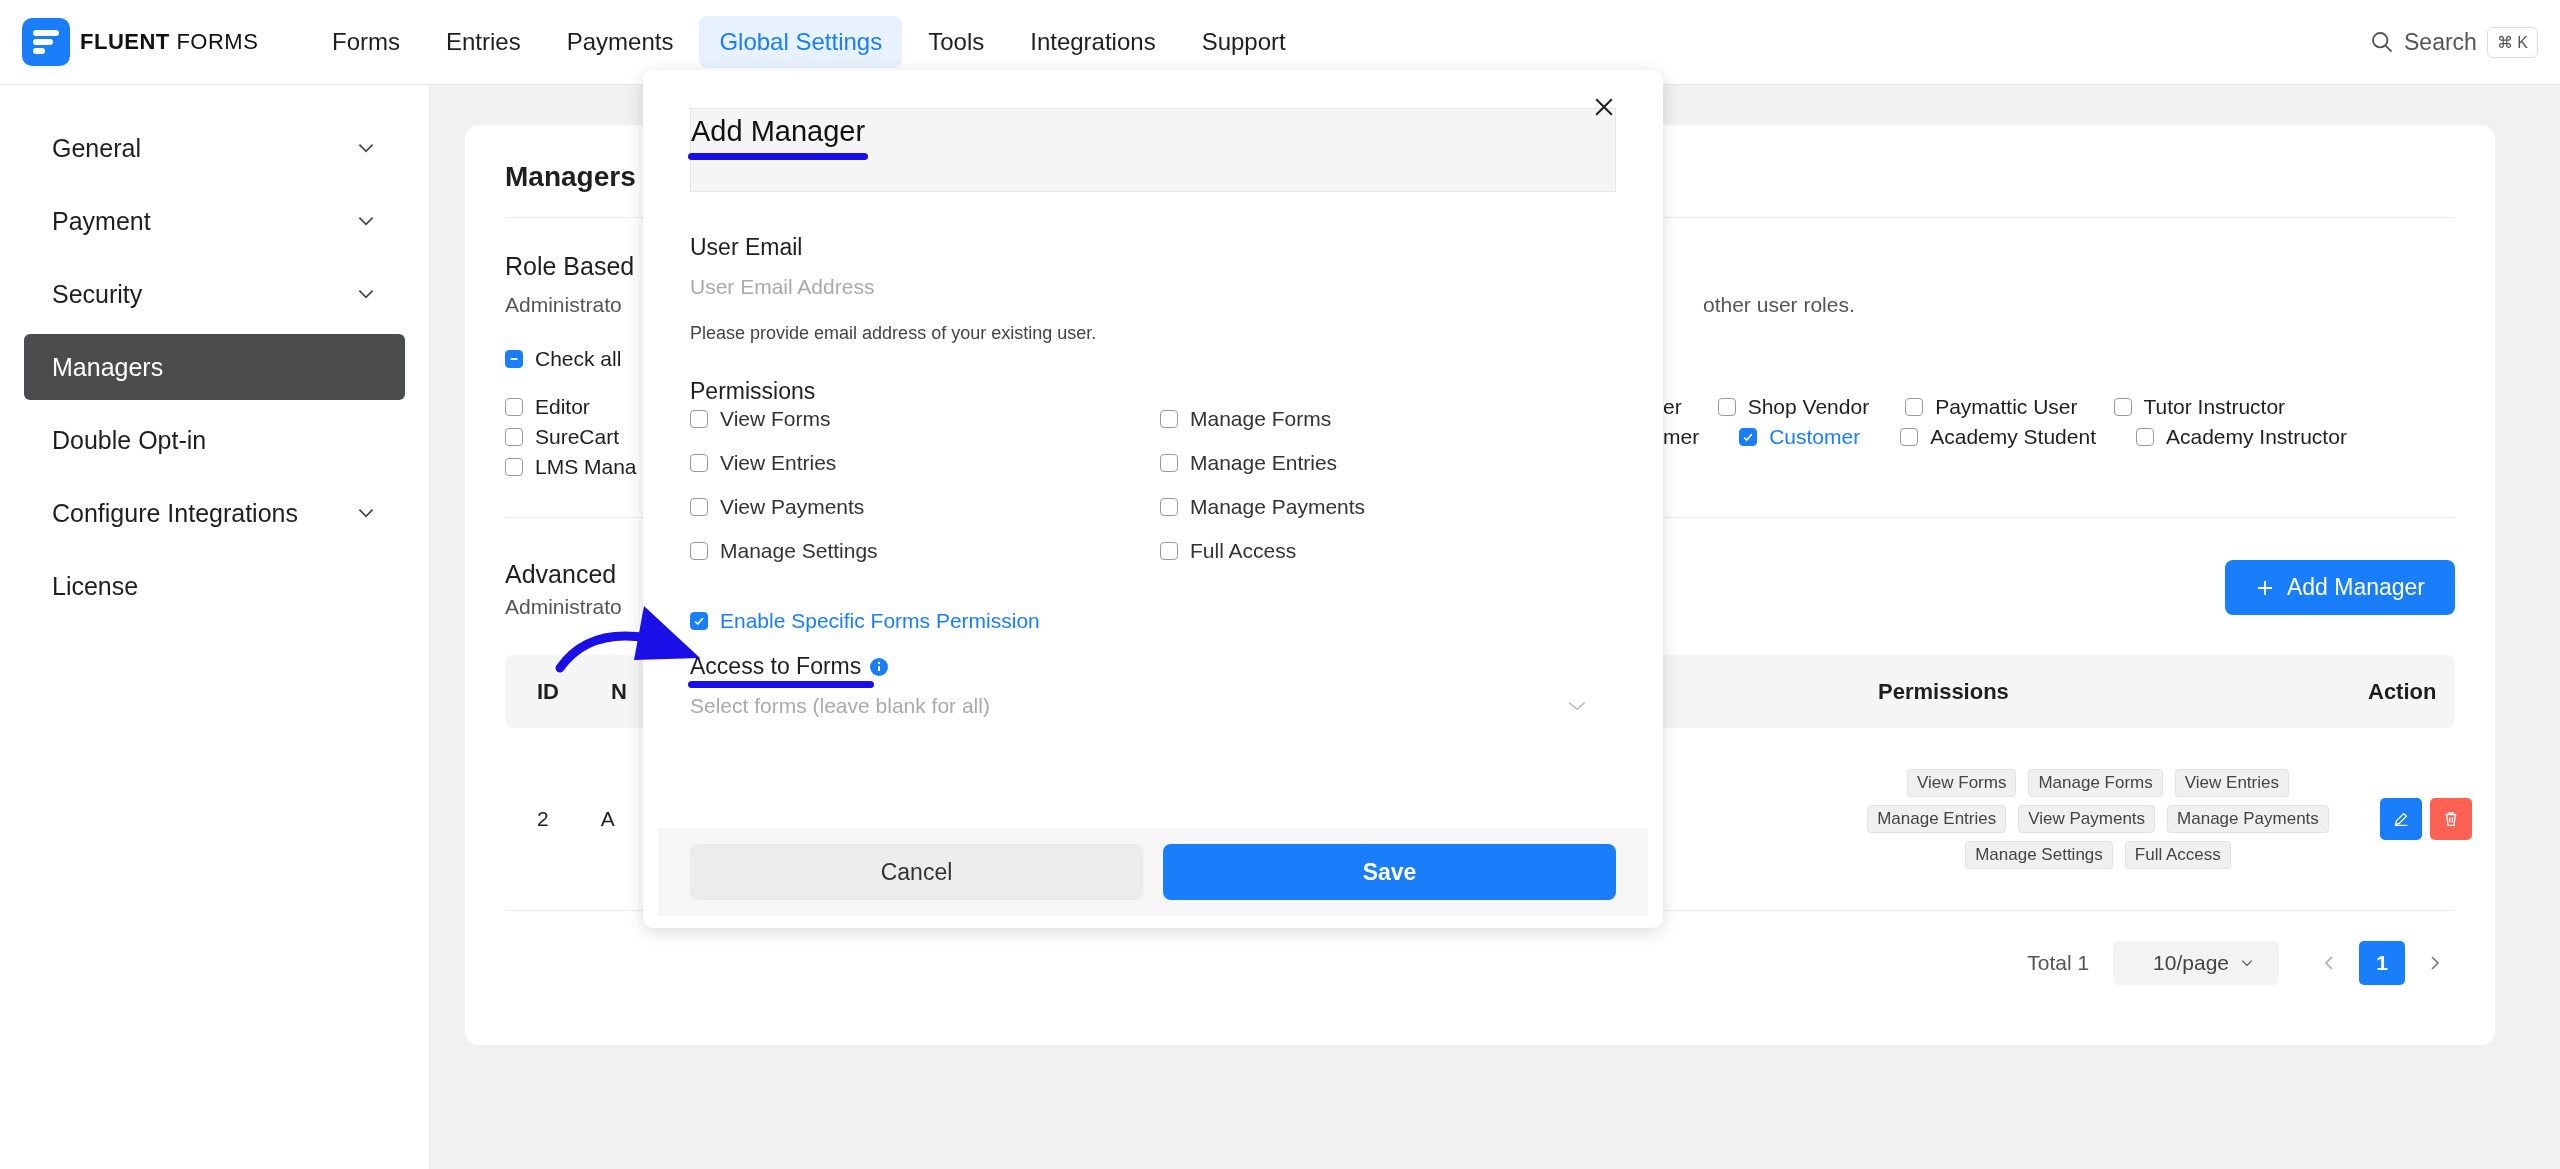 The height and width of the screenshot is (1169, 2560). What do you see at coordinates (880, 621) in the screenshot?
I see `checkbox-label: Enable Specific Forms Permission` at bounding box center [880, 621].